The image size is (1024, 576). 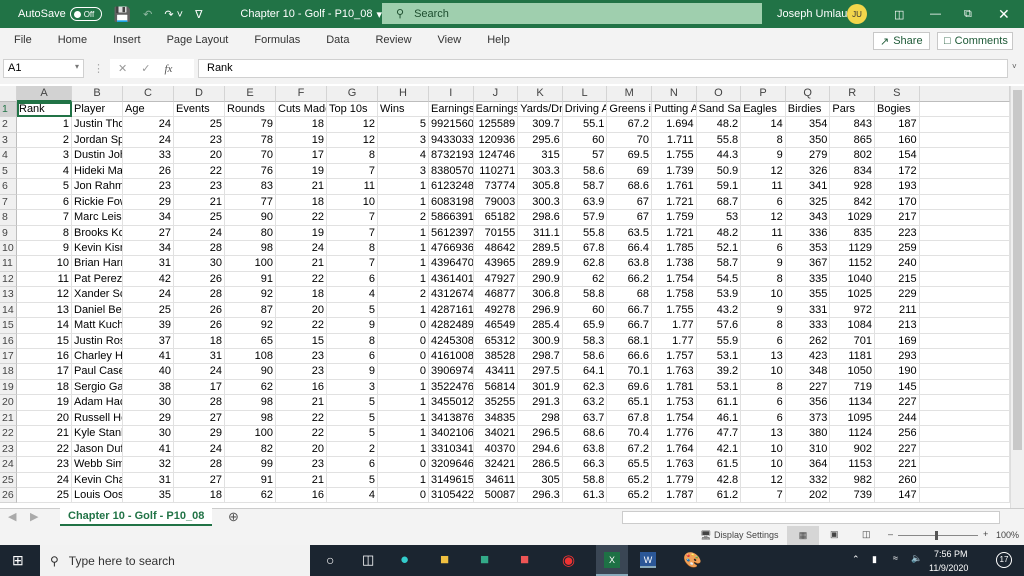 What do you see at coordinates (852, 341) in the screenshot?
I see `data-cell: 701` at bounding box center [852, 341].